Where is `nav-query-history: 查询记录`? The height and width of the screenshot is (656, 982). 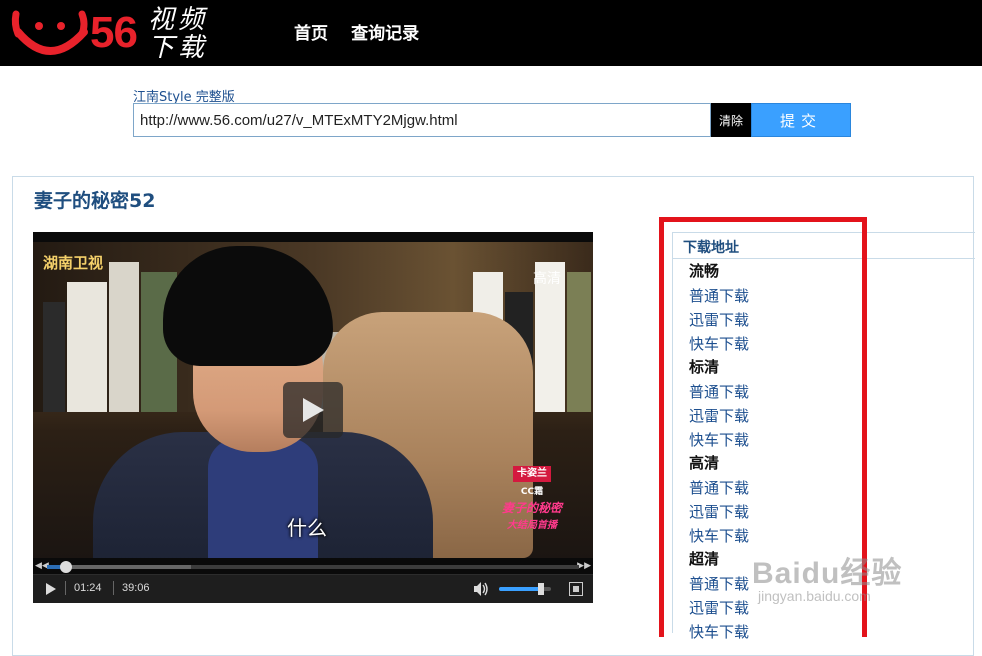 nav-query-history: 查询记录 is located at coordinates (385, 34).